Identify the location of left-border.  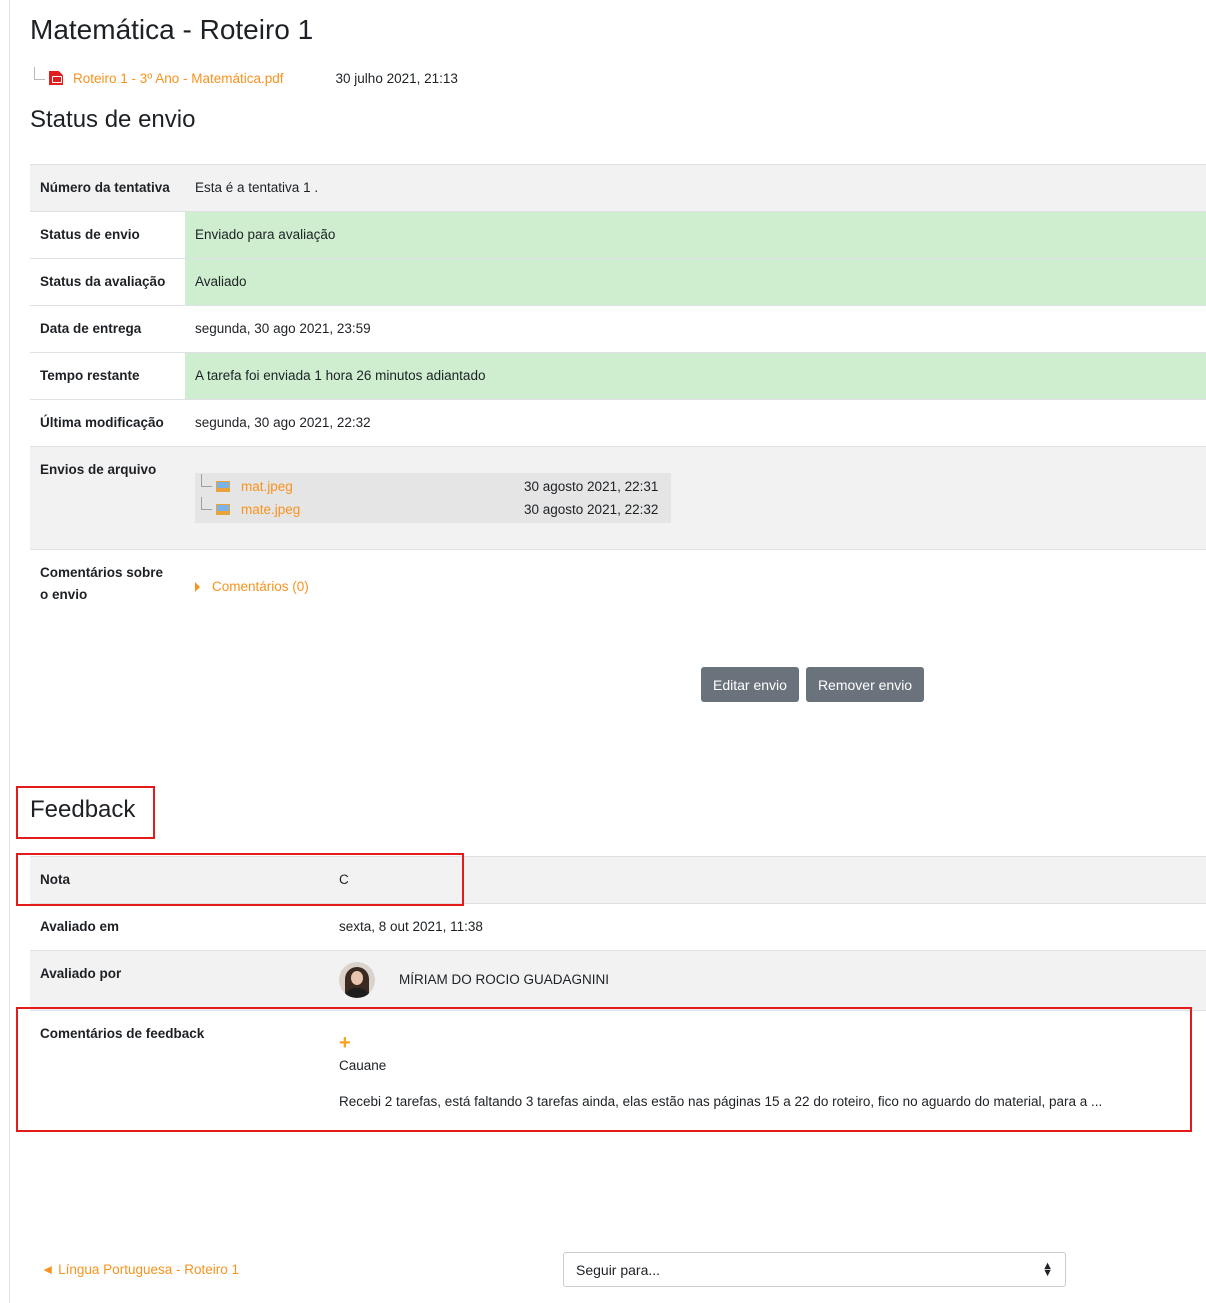
(9, 651).